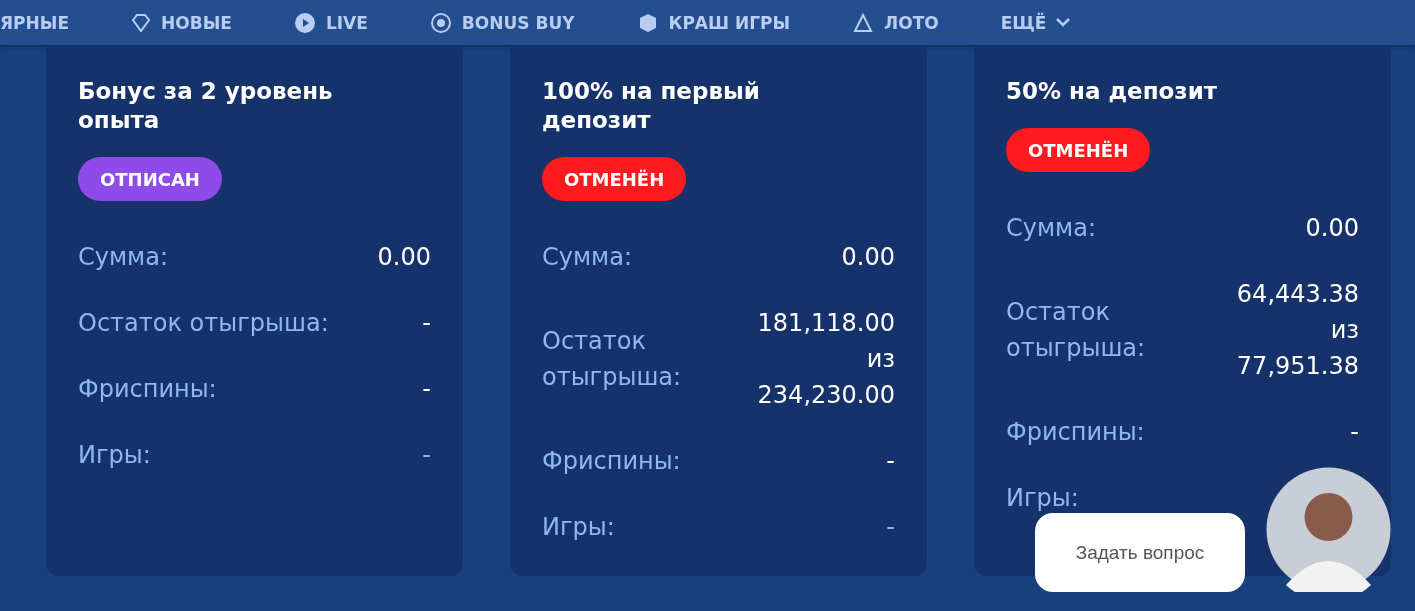  What do you see at coordinates (141, 22) in the screenshot?
I see `diamond-icon` at bounding box center [141, 22].